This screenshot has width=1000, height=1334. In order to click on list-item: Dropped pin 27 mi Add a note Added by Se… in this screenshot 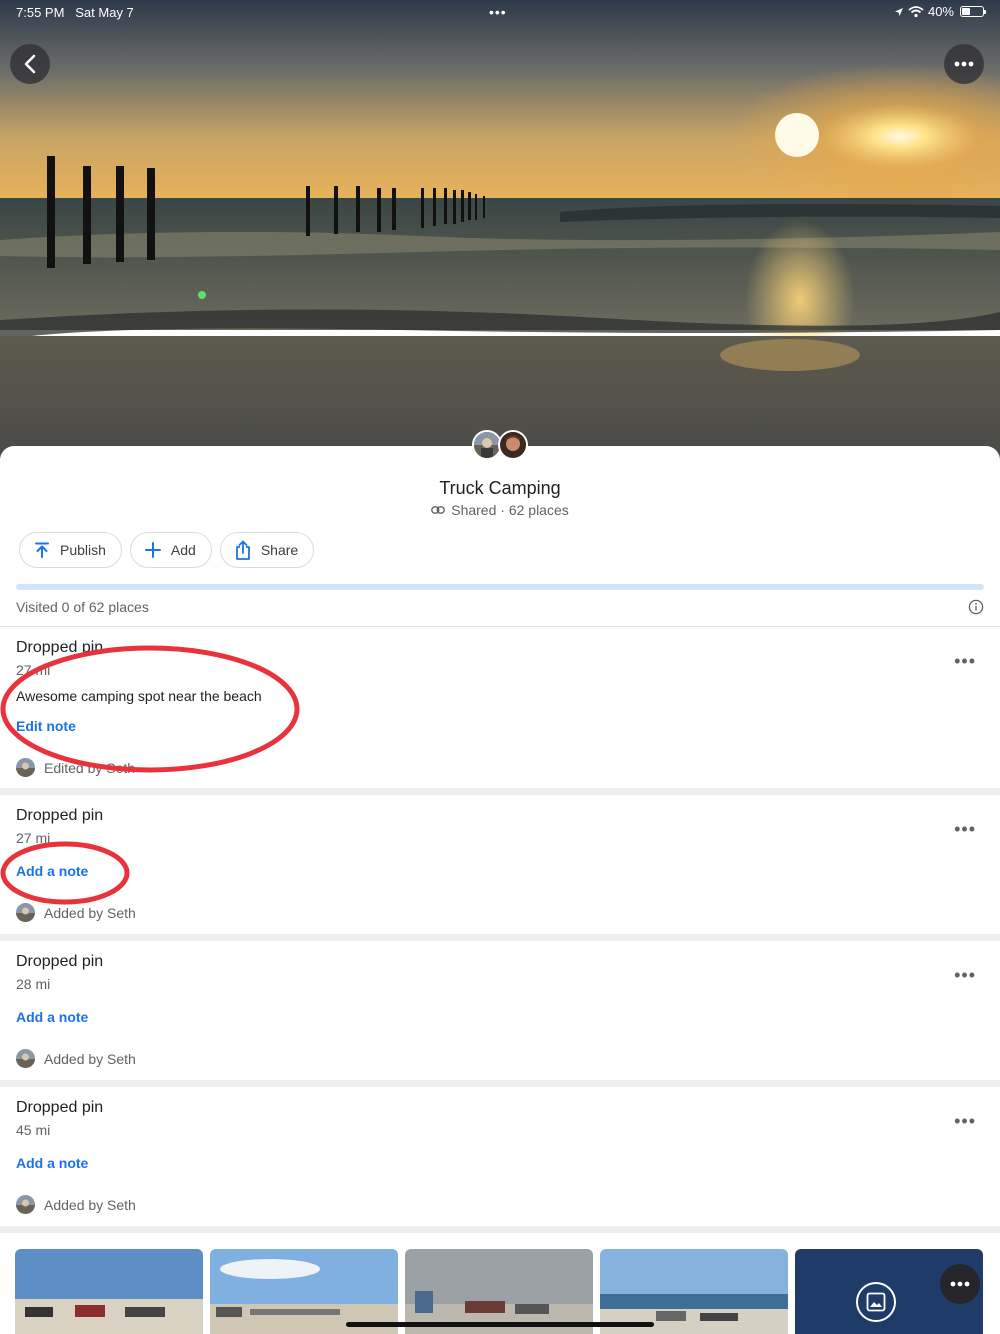, I will do `click(500, 864)`.